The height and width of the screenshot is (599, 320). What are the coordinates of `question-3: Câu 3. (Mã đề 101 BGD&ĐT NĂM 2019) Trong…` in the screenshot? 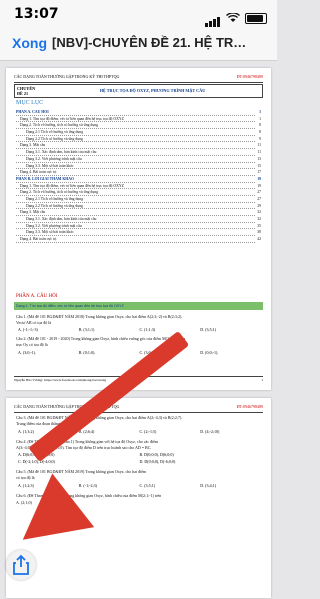 It's located at (99, 417).